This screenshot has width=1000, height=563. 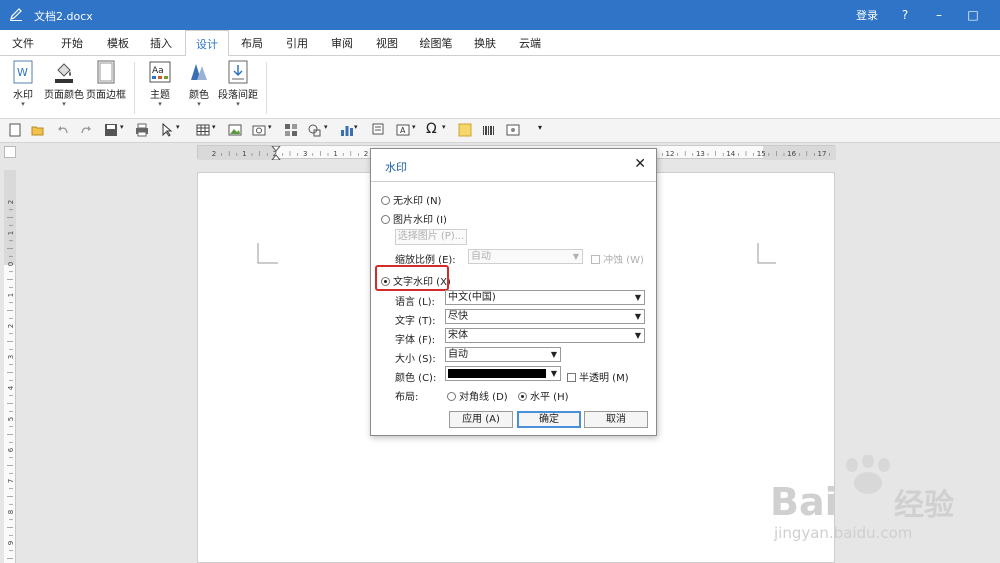 What do you see at coordinates (598, 376) in the screenshot?
I see `semi-transparent-option: 半透明 (M)` at bounding box center [598, 376].